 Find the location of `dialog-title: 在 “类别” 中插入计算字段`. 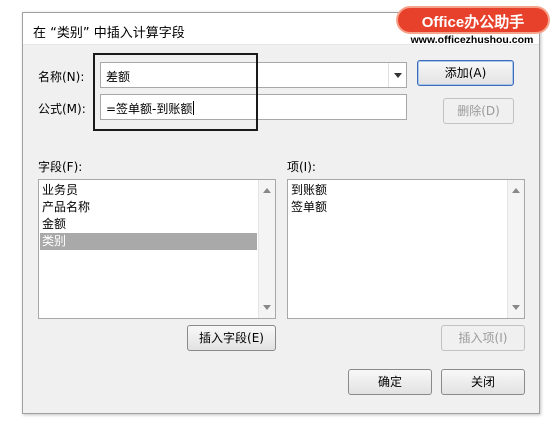

dialog-title: 在 “类别” 中插入计算字段 is located at coordinates (109, 33).